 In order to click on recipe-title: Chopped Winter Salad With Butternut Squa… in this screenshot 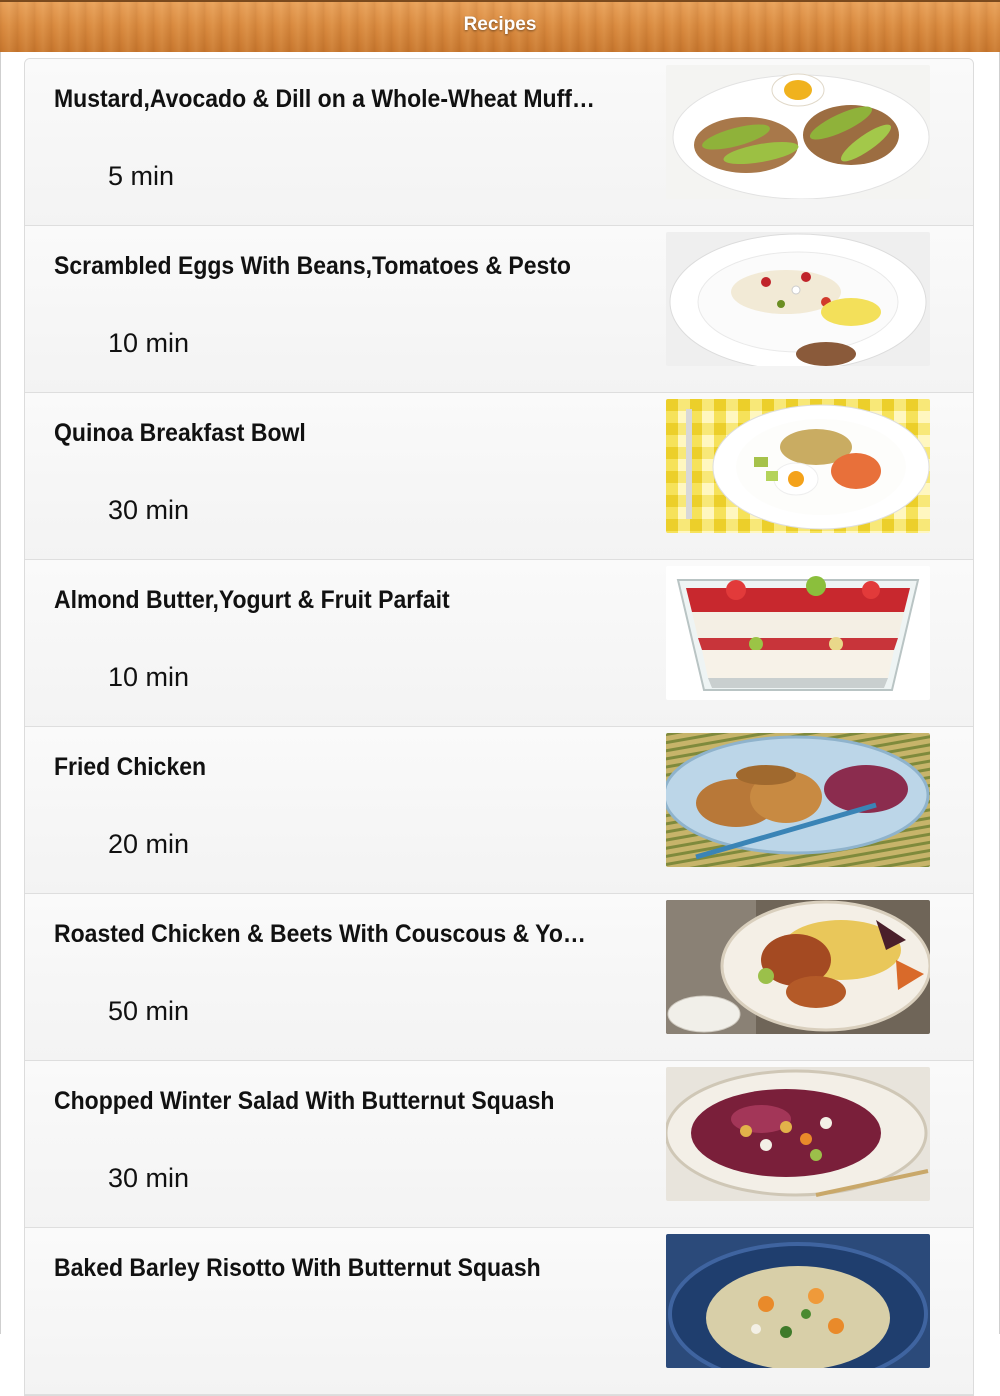, I will do `click(304, 1101)`.